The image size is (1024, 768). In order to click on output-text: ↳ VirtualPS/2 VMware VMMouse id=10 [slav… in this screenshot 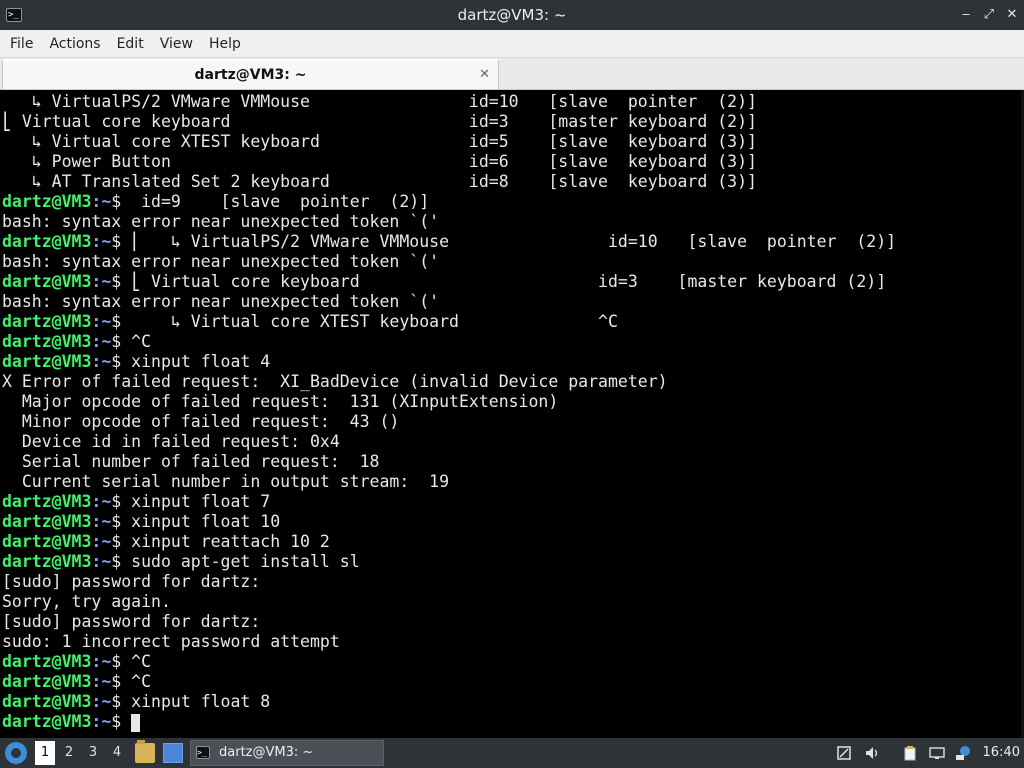, I will do `click(379, 101)`.